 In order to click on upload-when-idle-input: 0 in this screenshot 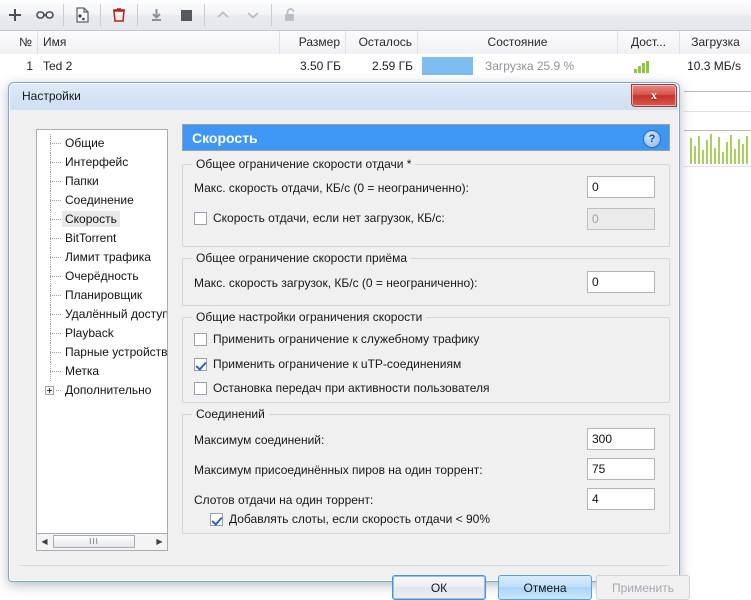, I will do `click(621, 219)`.